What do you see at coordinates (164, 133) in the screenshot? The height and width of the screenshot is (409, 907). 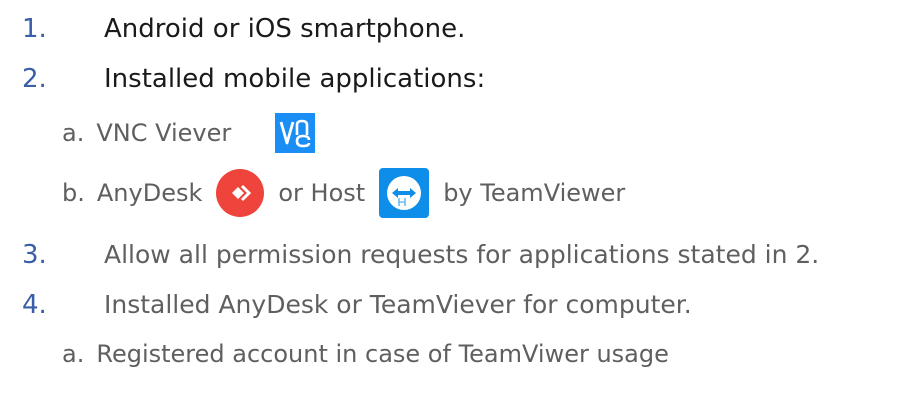 I see `sub-text: VNC Viever` at bounding box center [164, 133].